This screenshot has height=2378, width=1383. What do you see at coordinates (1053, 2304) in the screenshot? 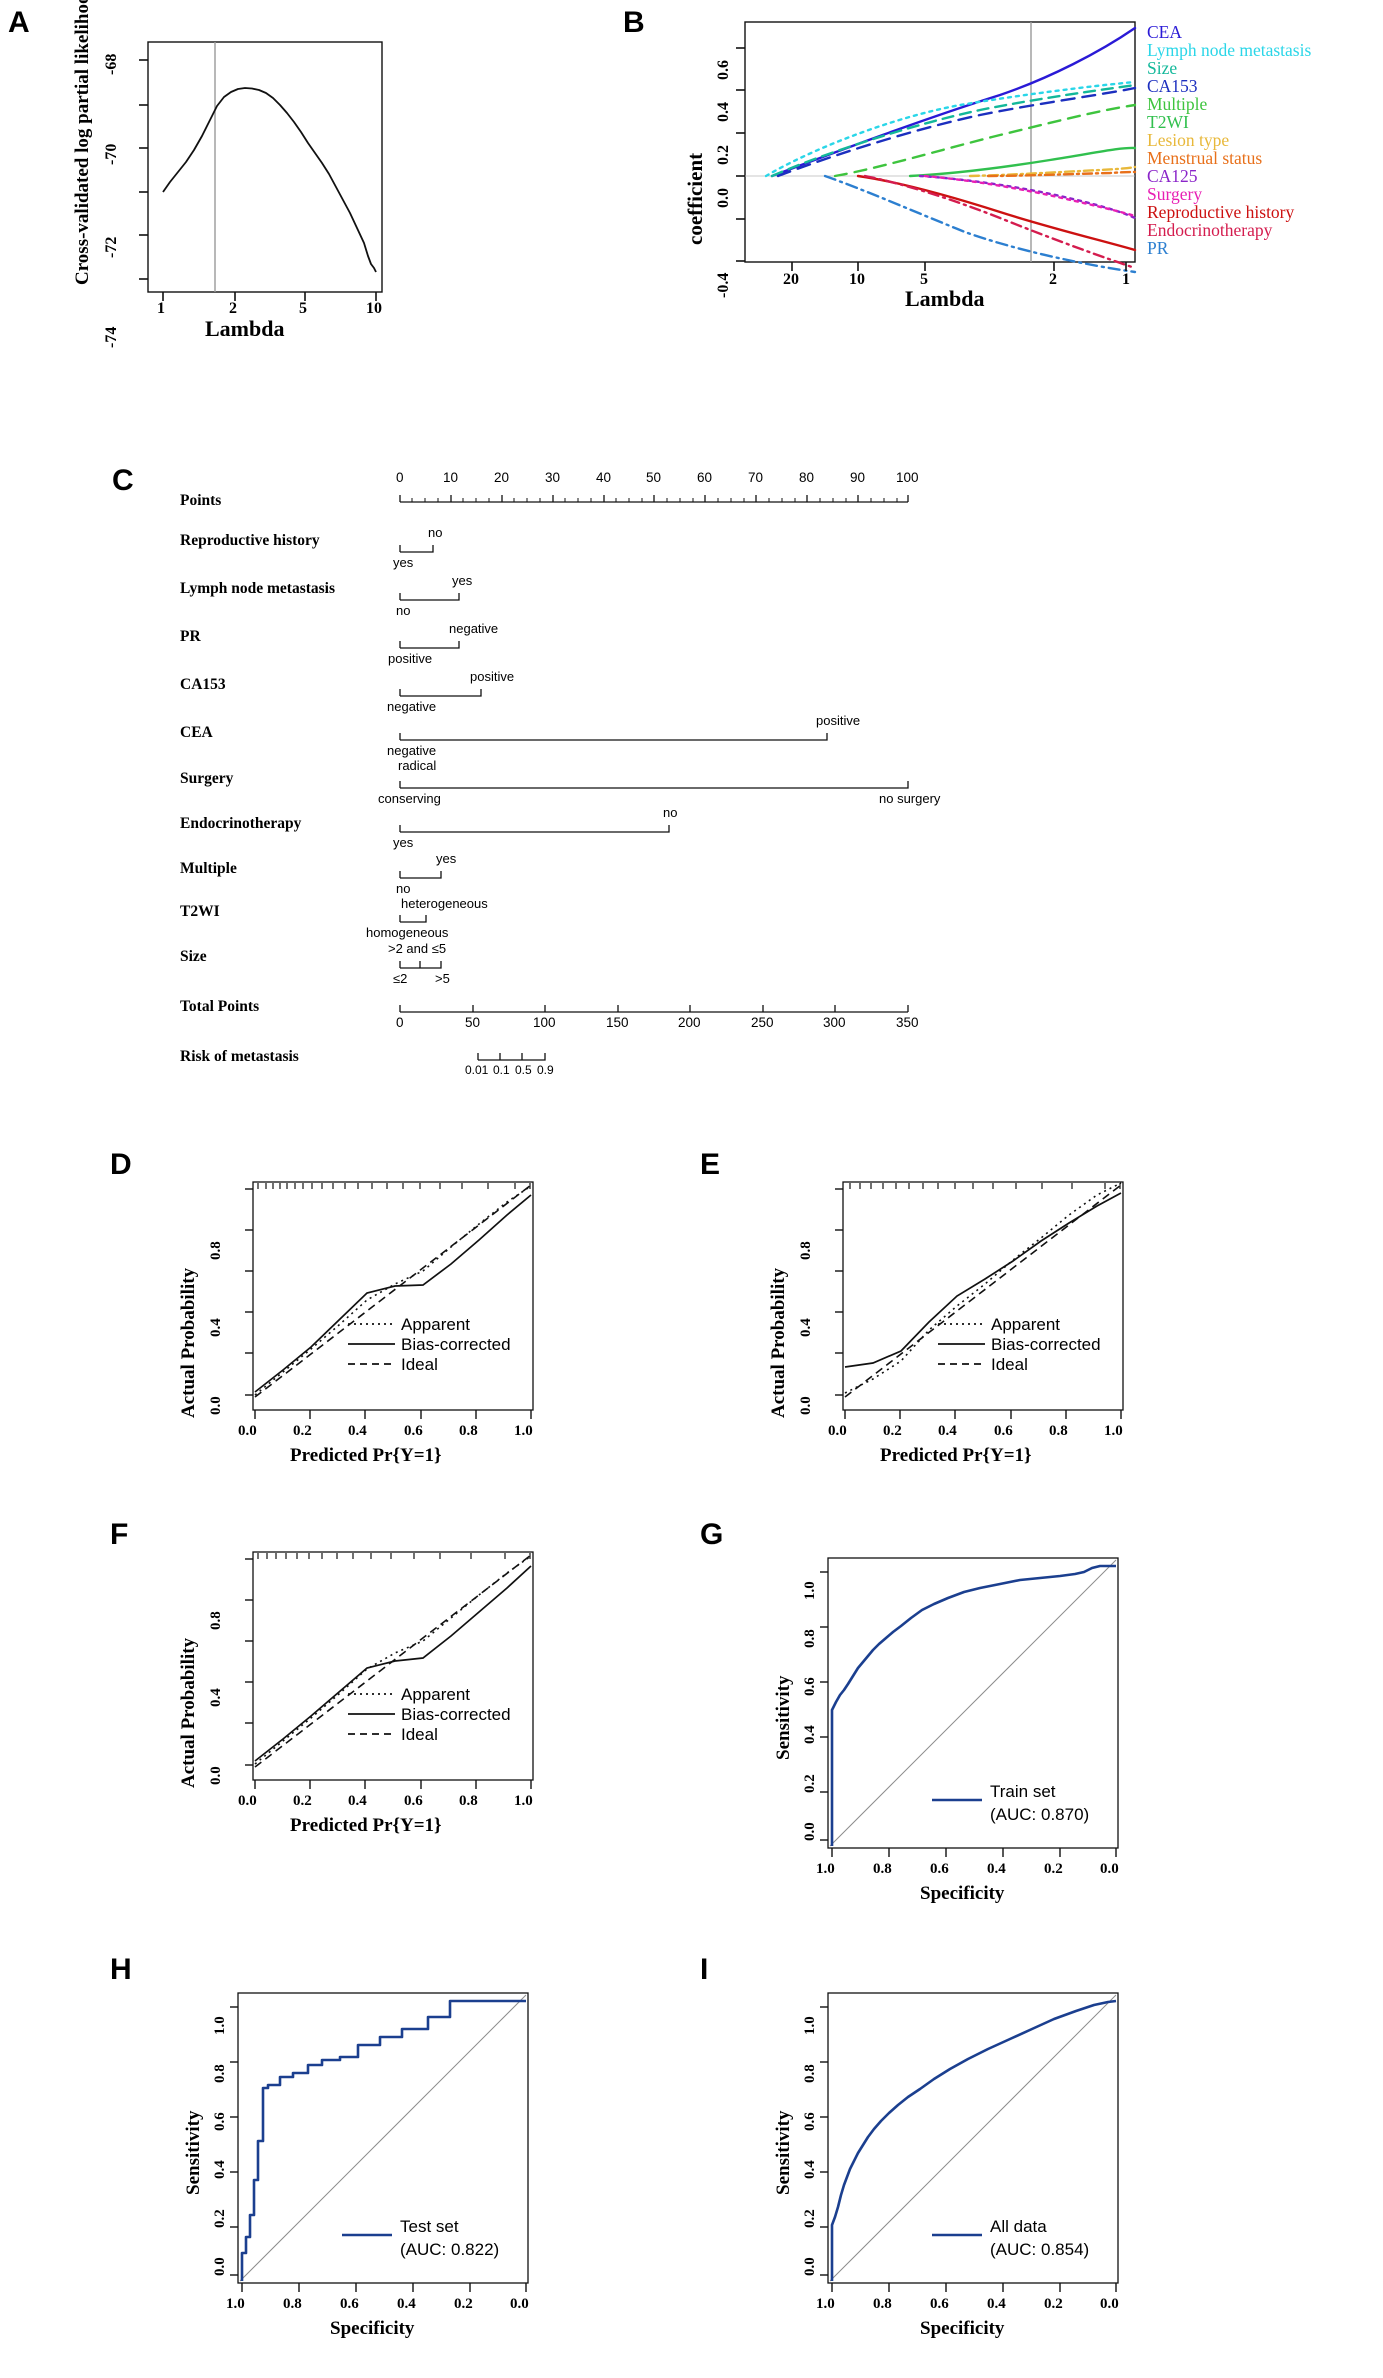
I see `panel-i-xtick-4: 0.2` at bounding box center [1053, 2304].